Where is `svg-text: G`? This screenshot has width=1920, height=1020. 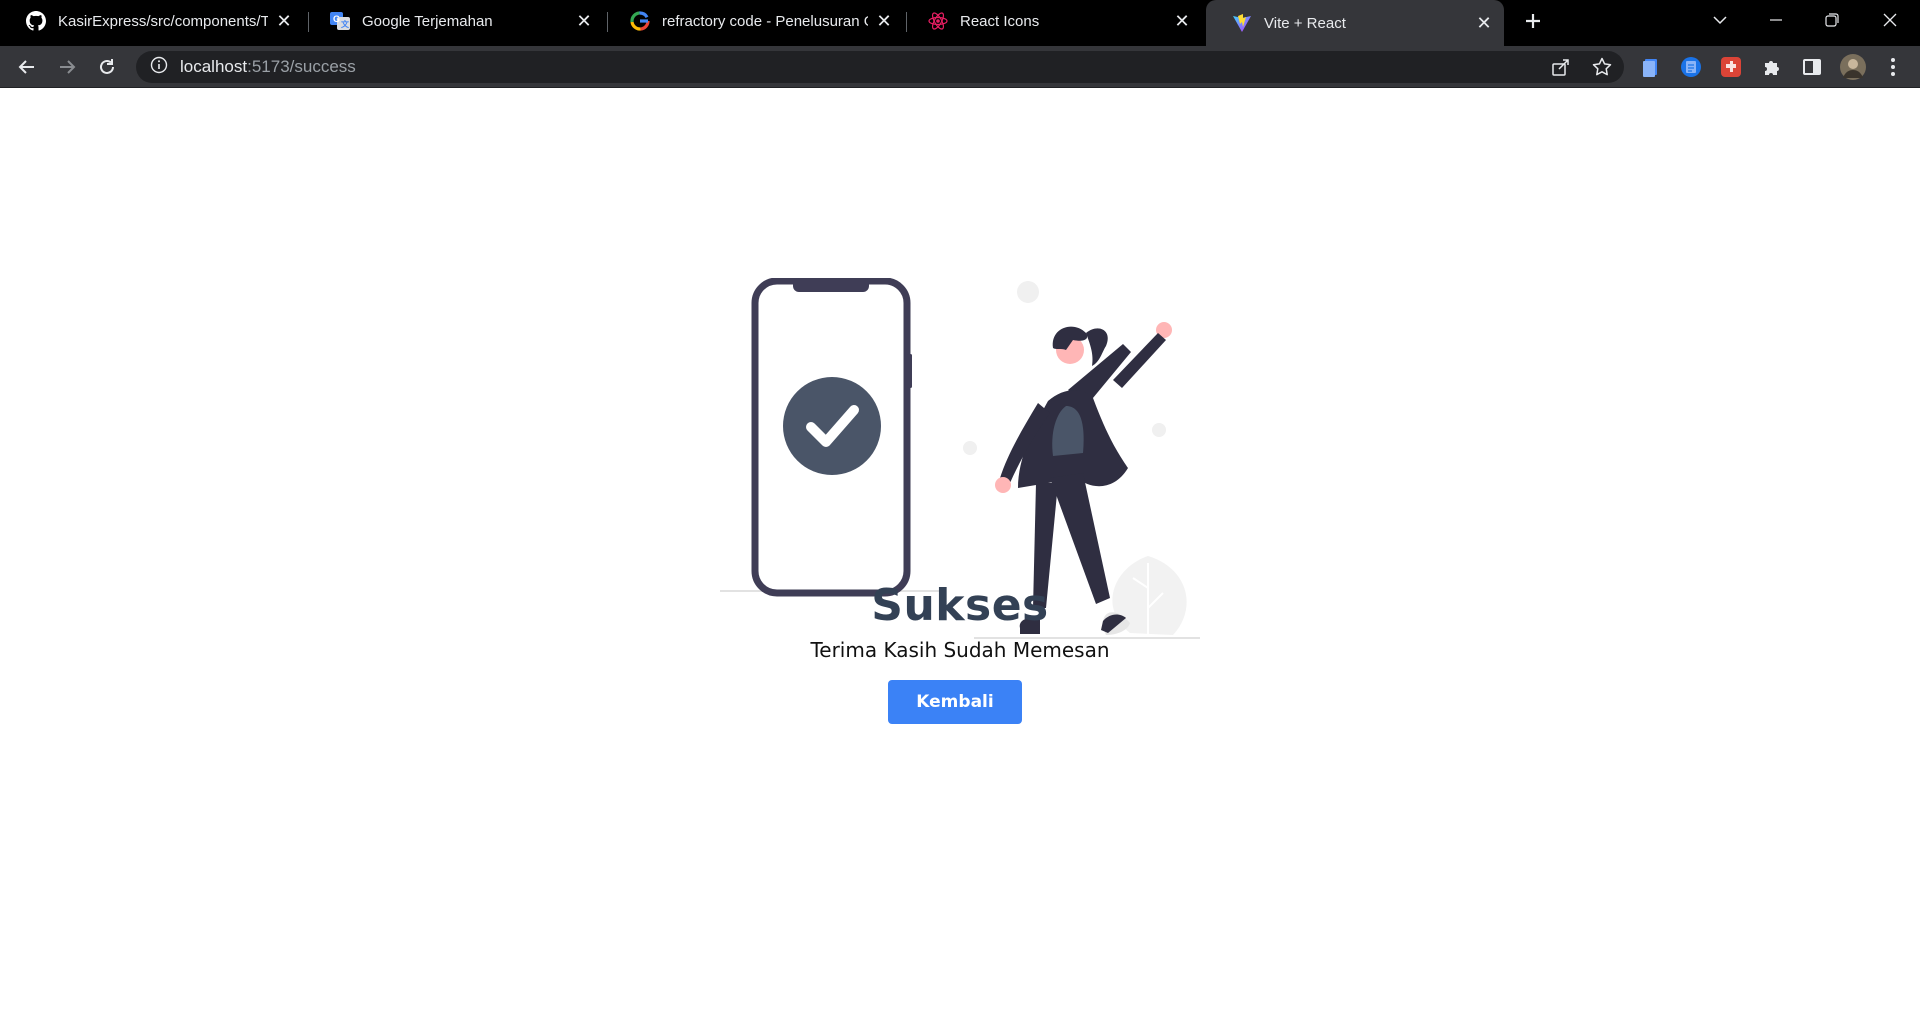 svg-text: G is located at coordinates (336, 19).